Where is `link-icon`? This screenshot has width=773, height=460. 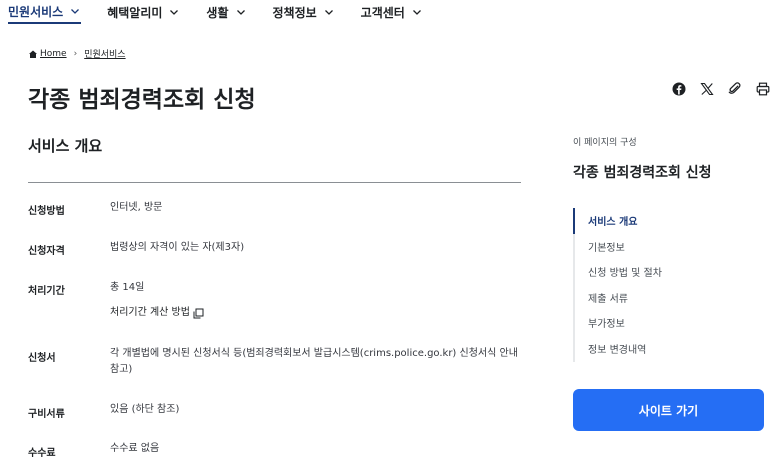 link-icon is located at coordinates (735, 89).